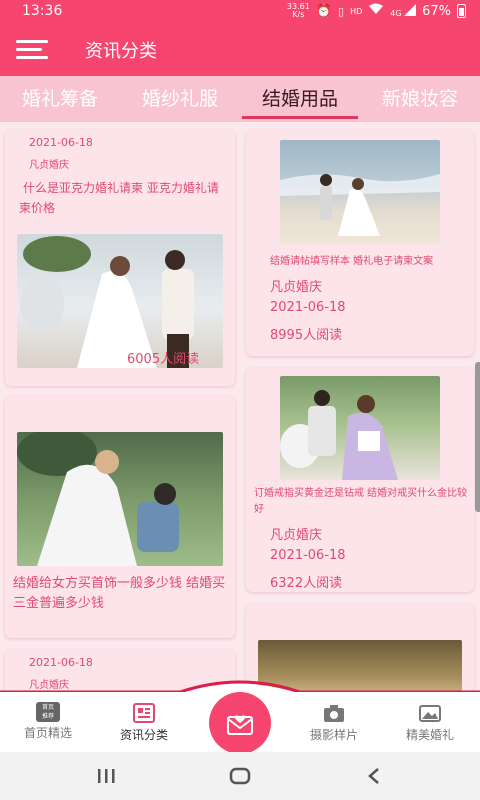 This screenshot has height=800, width=480. What do you see at coordinates (60, 99) in the screenshot?
I see `tab-wedding-prep: 婚礼筹备` at bounding box center [60, 99].